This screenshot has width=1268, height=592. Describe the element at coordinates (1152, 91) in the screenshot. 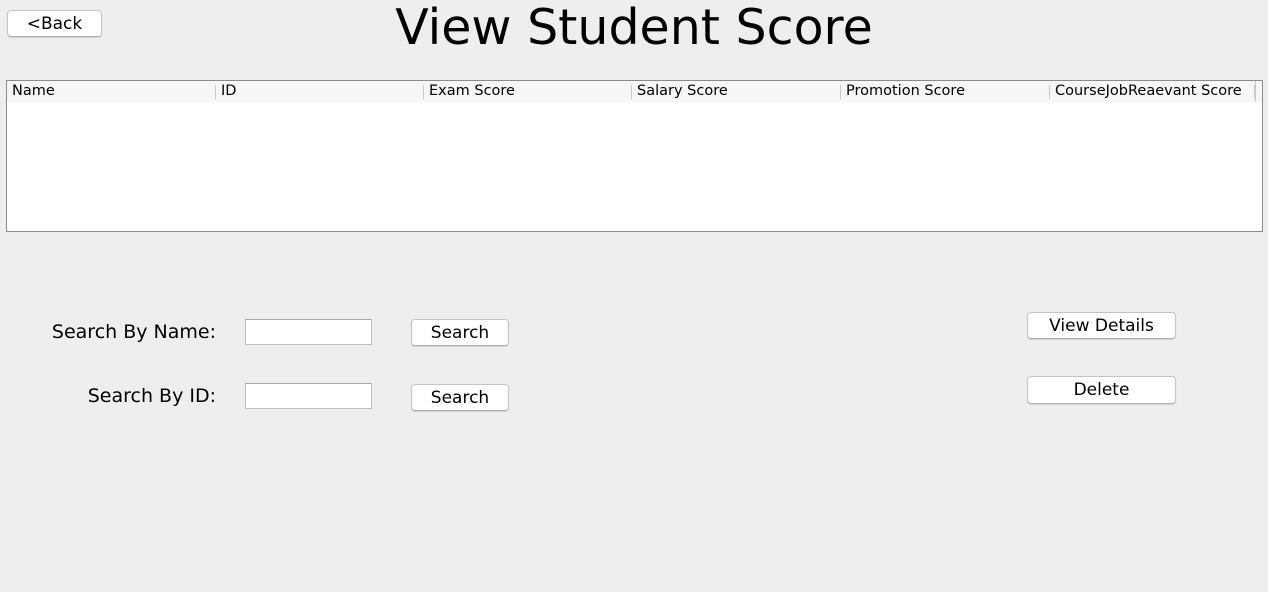

I see `column-header-coursejob-relevant-score: CourseJobReaevant Score` at that location.